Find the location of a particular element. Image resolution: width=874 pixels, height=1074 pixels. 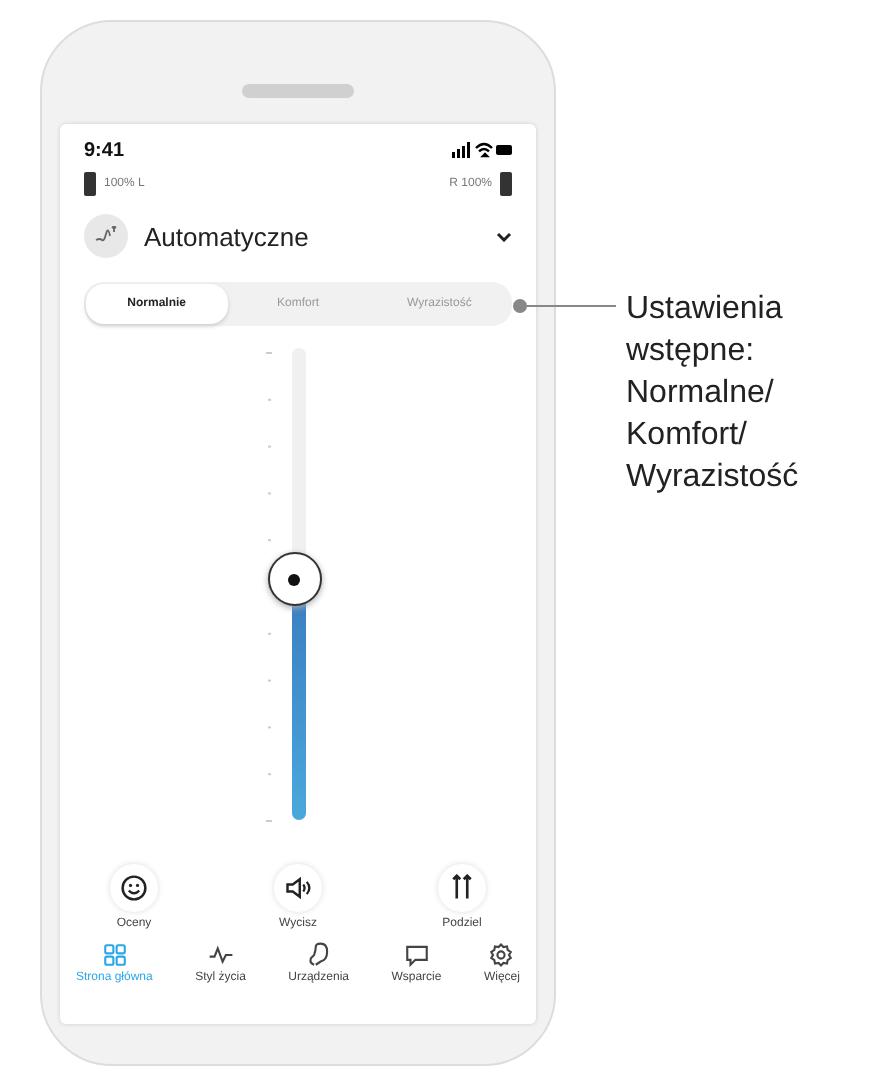

up-arrows-icon is located at coordinates (462, 888).